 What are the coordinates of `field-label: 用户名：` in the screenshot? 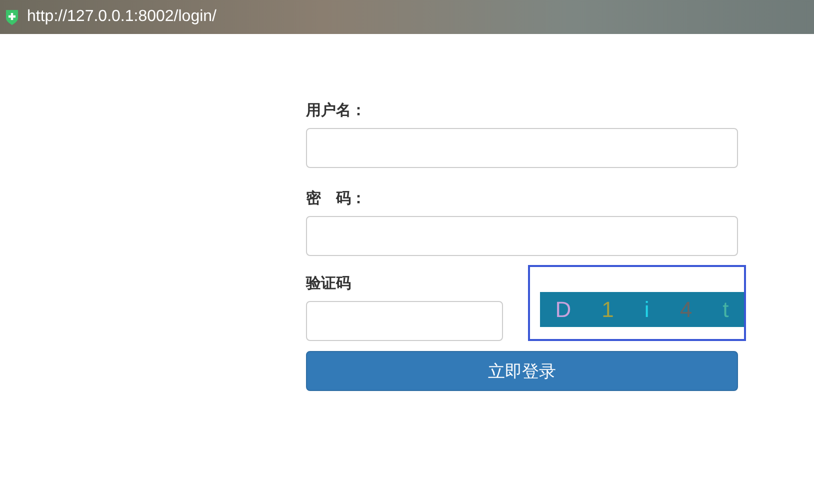 It's located at (336, 110).